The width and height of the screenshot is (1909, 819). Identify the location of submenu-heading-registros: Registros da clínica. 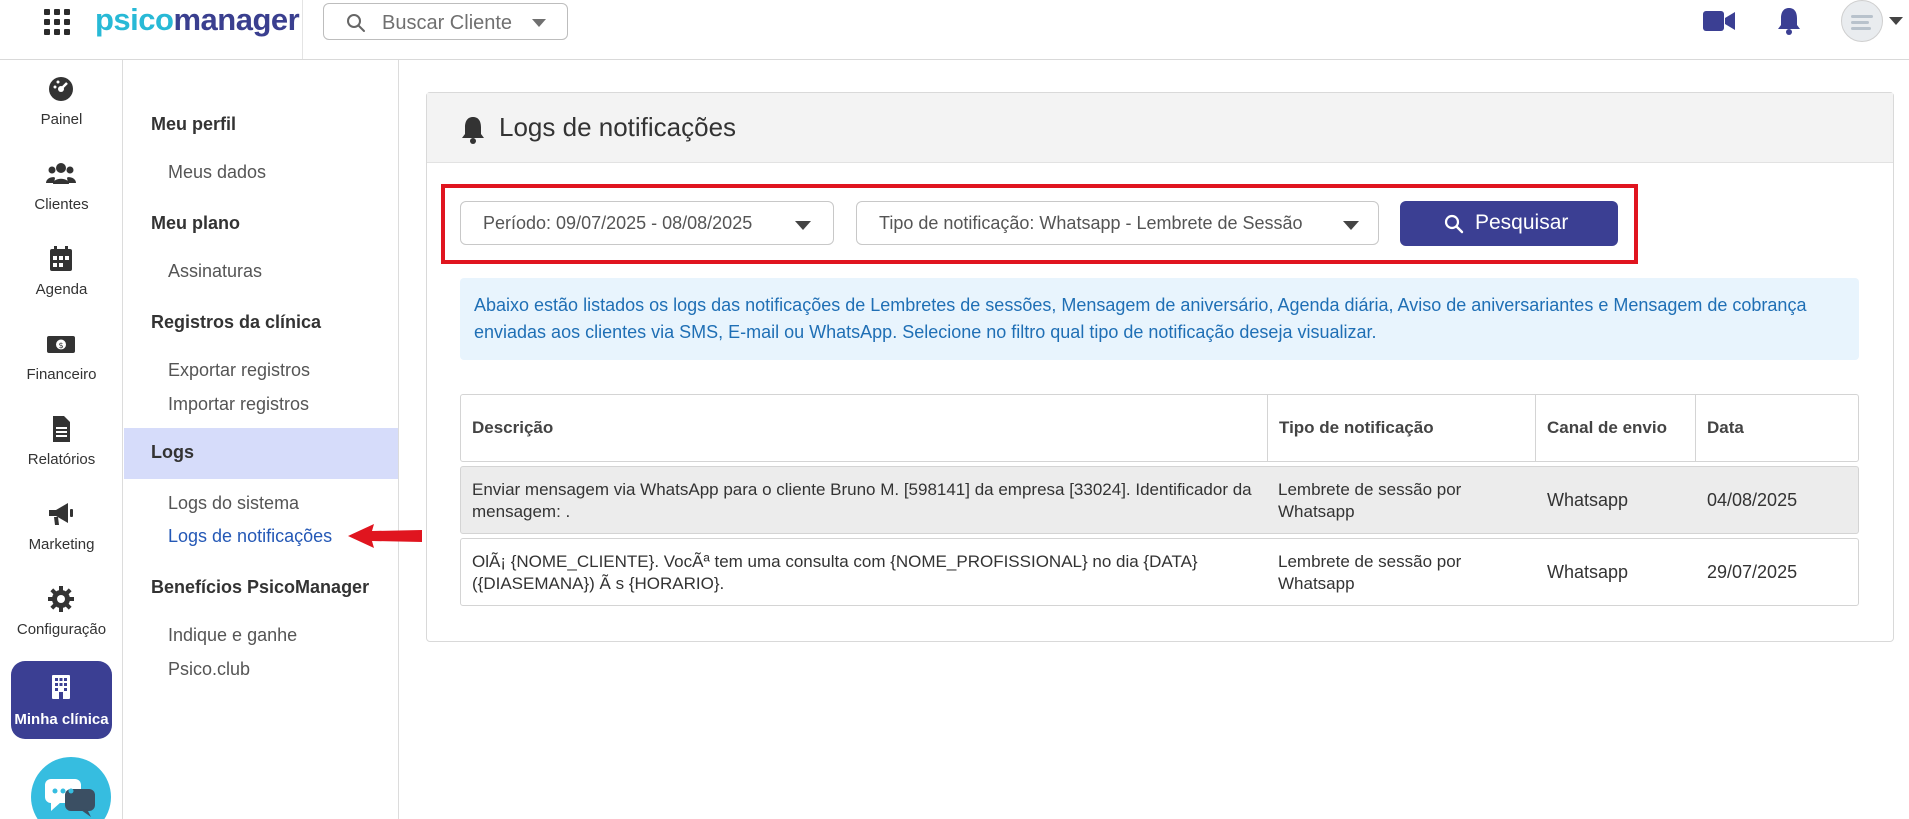
(236, 322).